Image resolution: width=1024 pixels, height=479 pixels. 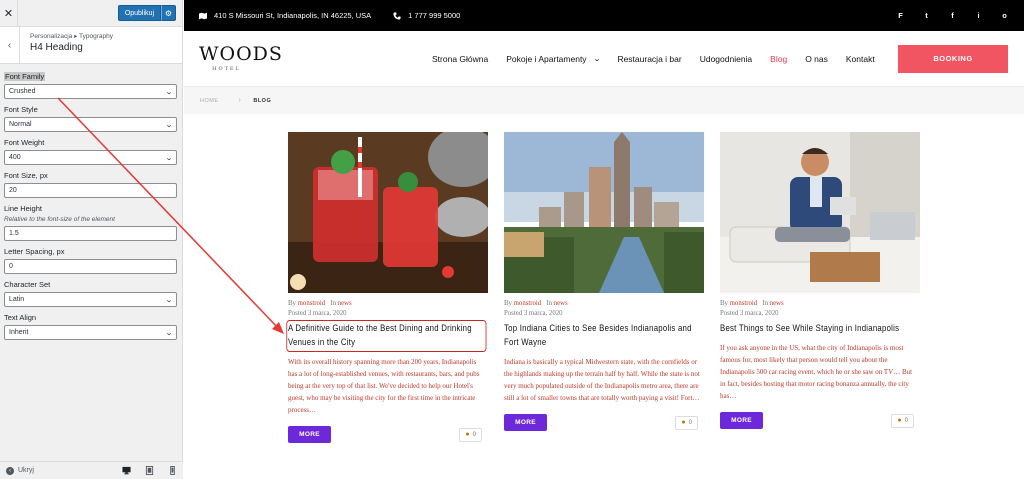 I want to click on tripadvisor-icon: o, so click(x=1004, y=15).